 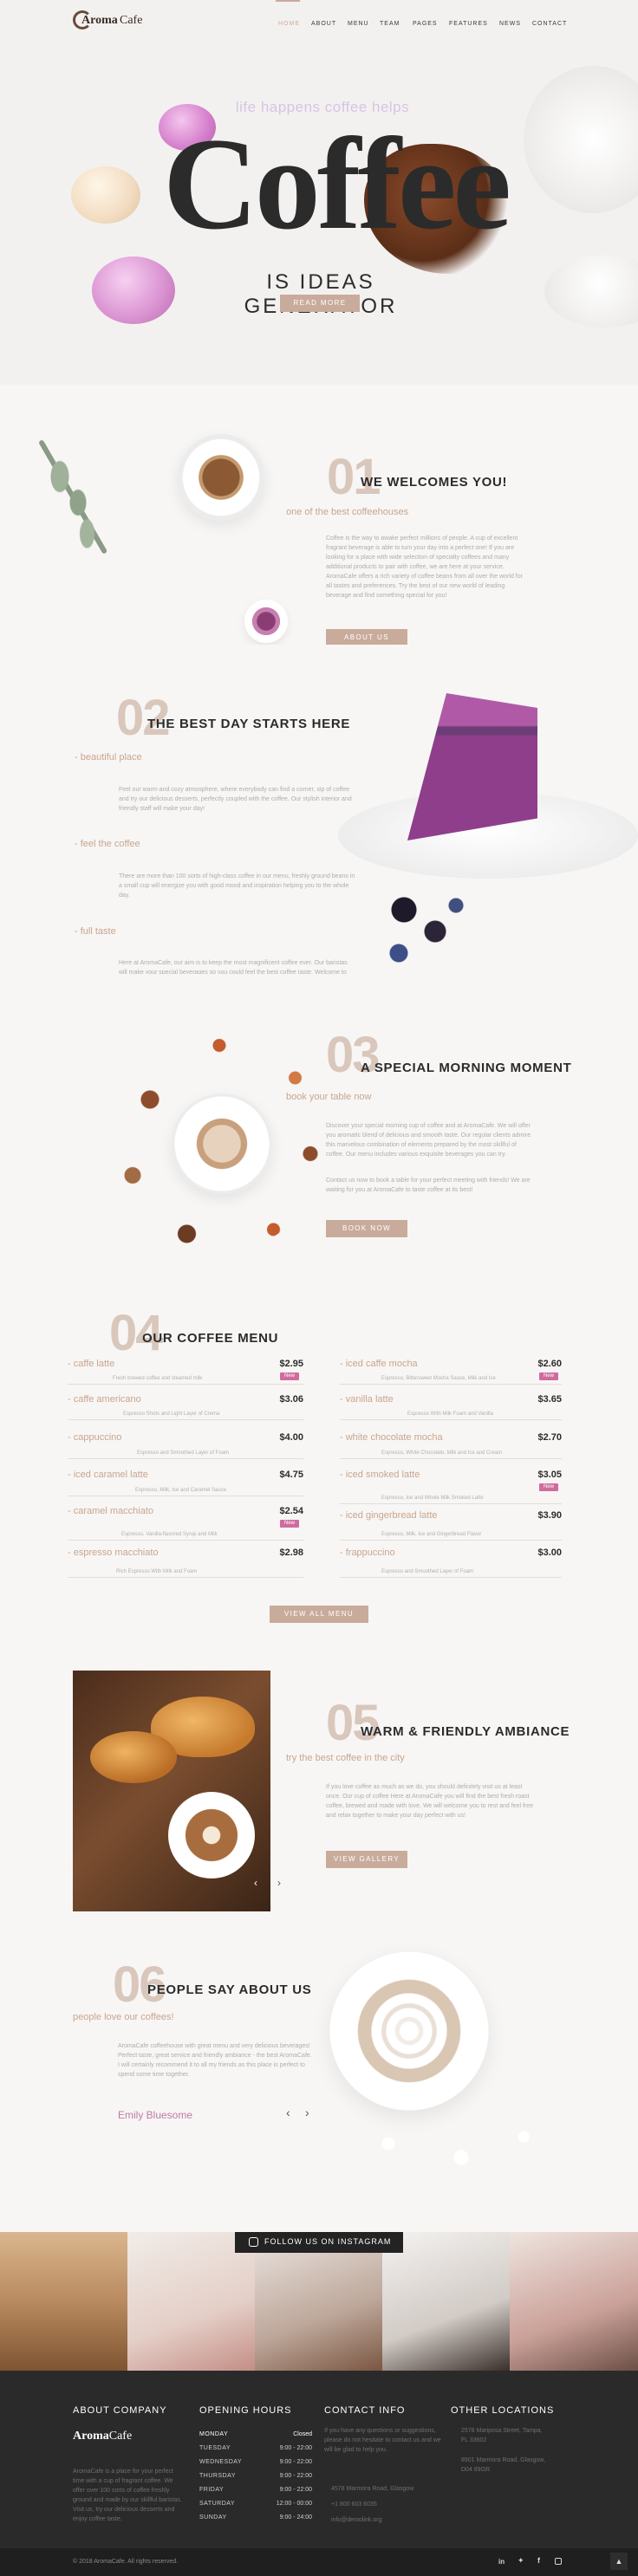 What do you see at coordinates (353, 1723) in the screenshot?
I see `section-number-05: 05` at bounding box center [353, 1723].